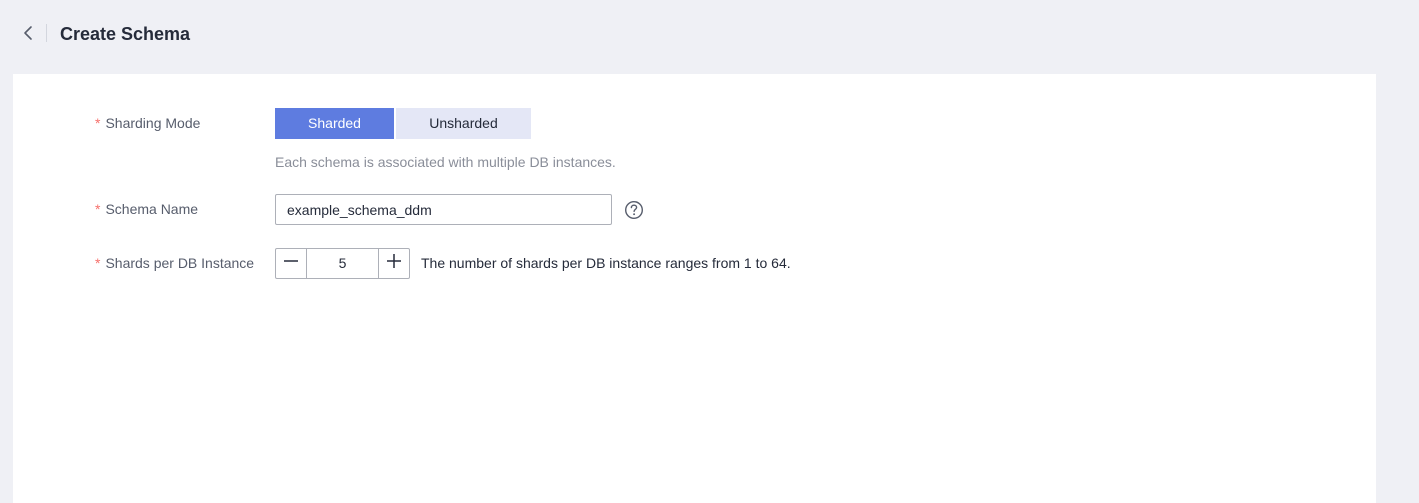  What do you see at coordinates (125, 34) in the screenshot?
I see `page-title: Create Schema` at bounding box center [125, 34].